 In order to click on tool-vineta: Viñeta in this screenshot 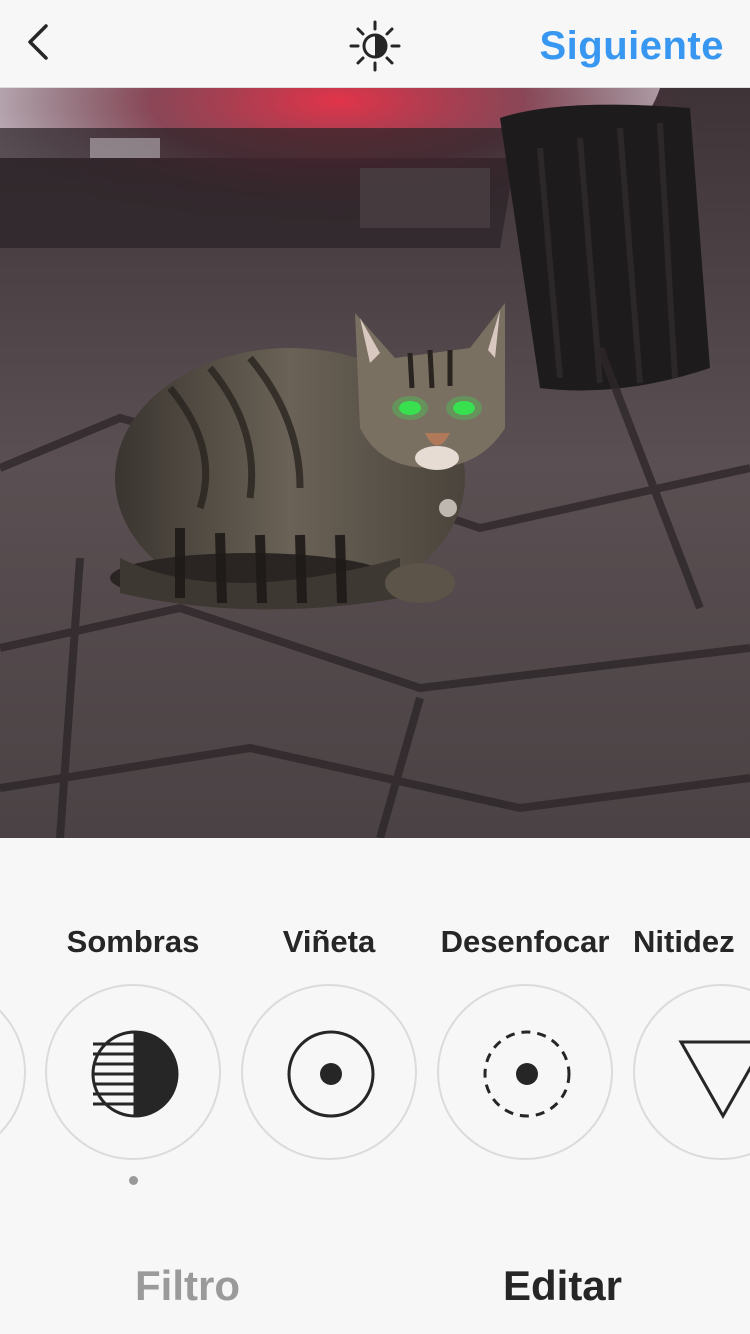, I will do `click(329, 1018)`.